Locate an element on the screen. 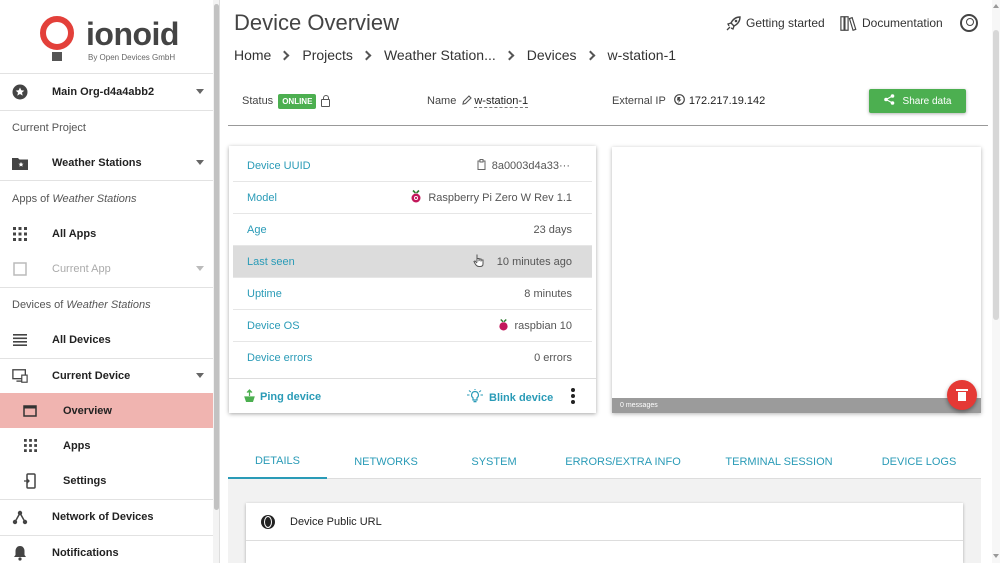  monitor-device-icon is located at coordinates (20, 376).